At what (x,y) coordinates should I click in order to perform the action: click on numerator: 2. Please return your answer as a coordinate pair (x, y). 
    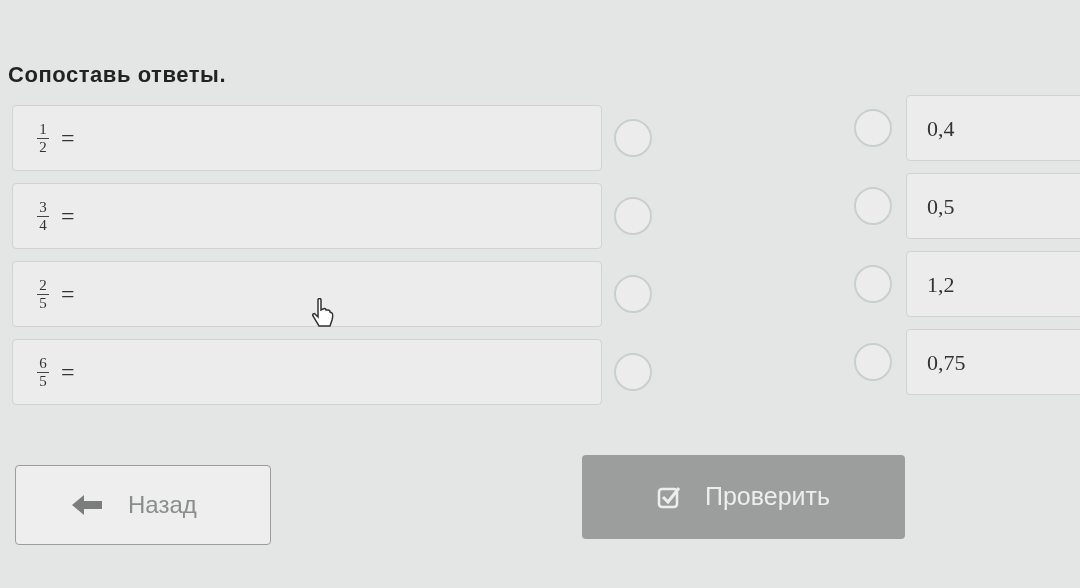
    Looking at the image, I should click on (43, 285).